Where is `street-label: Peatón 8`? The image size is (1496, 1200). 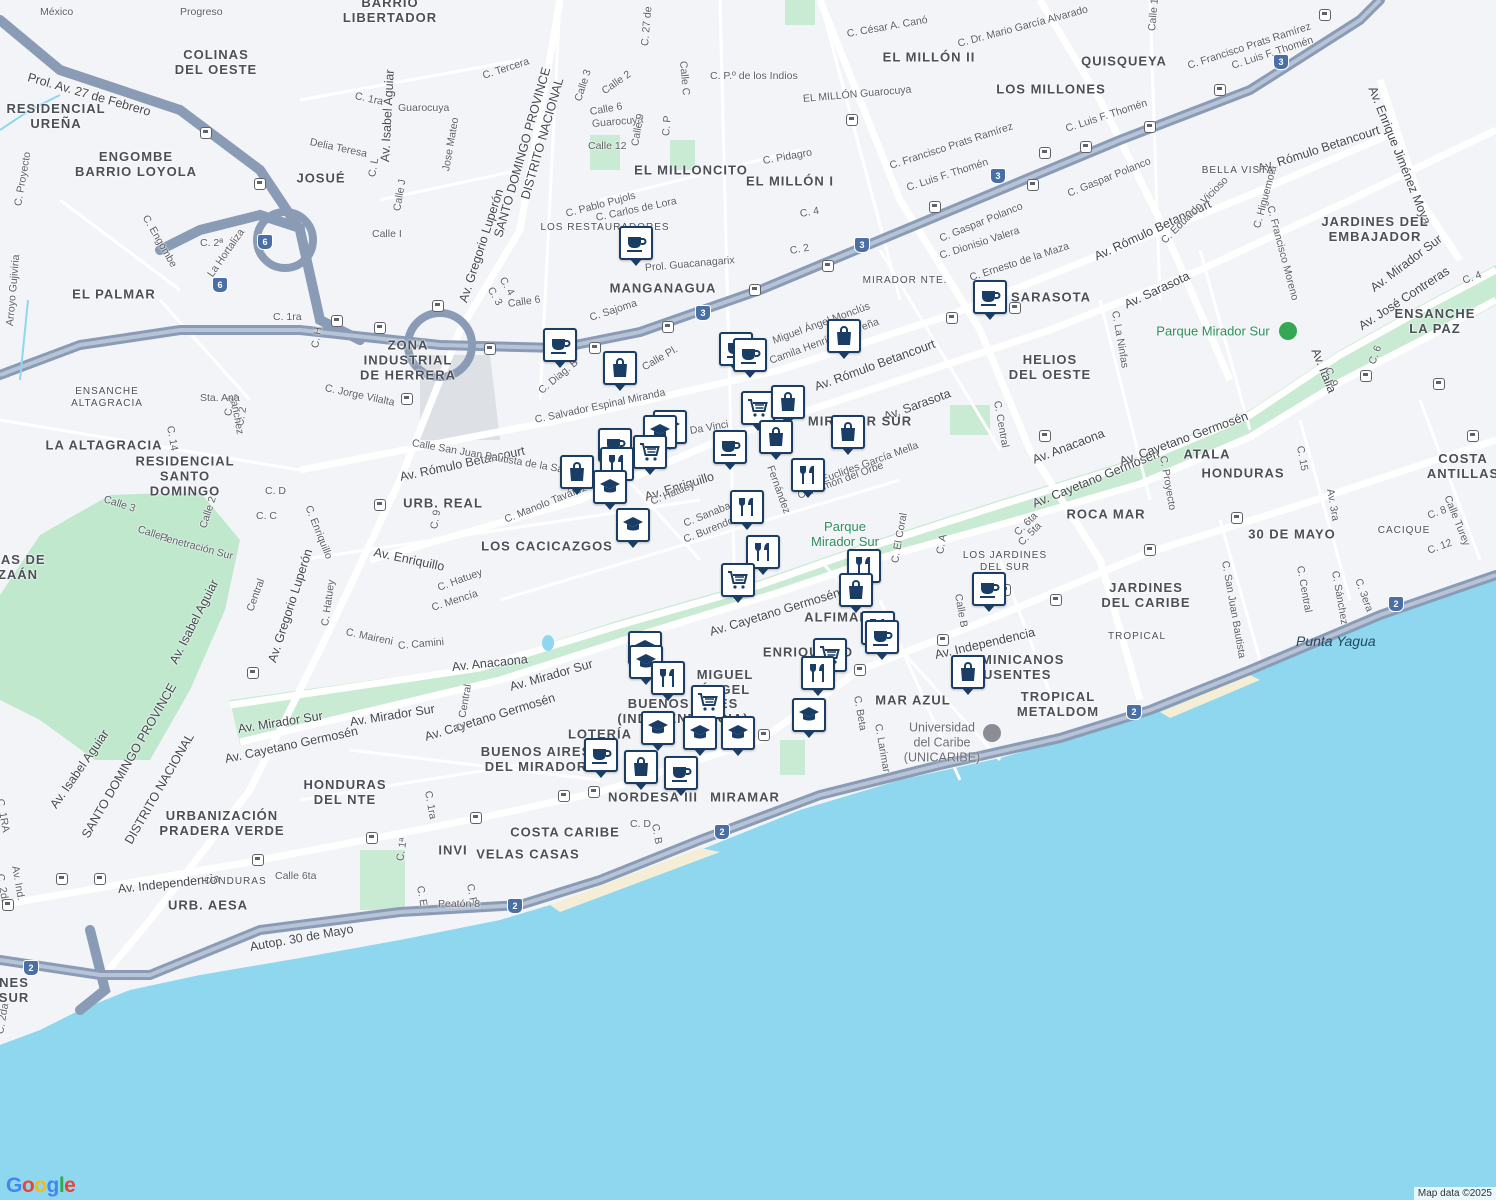 street-label: Peatón 8 is located at coordinates (459, 904).